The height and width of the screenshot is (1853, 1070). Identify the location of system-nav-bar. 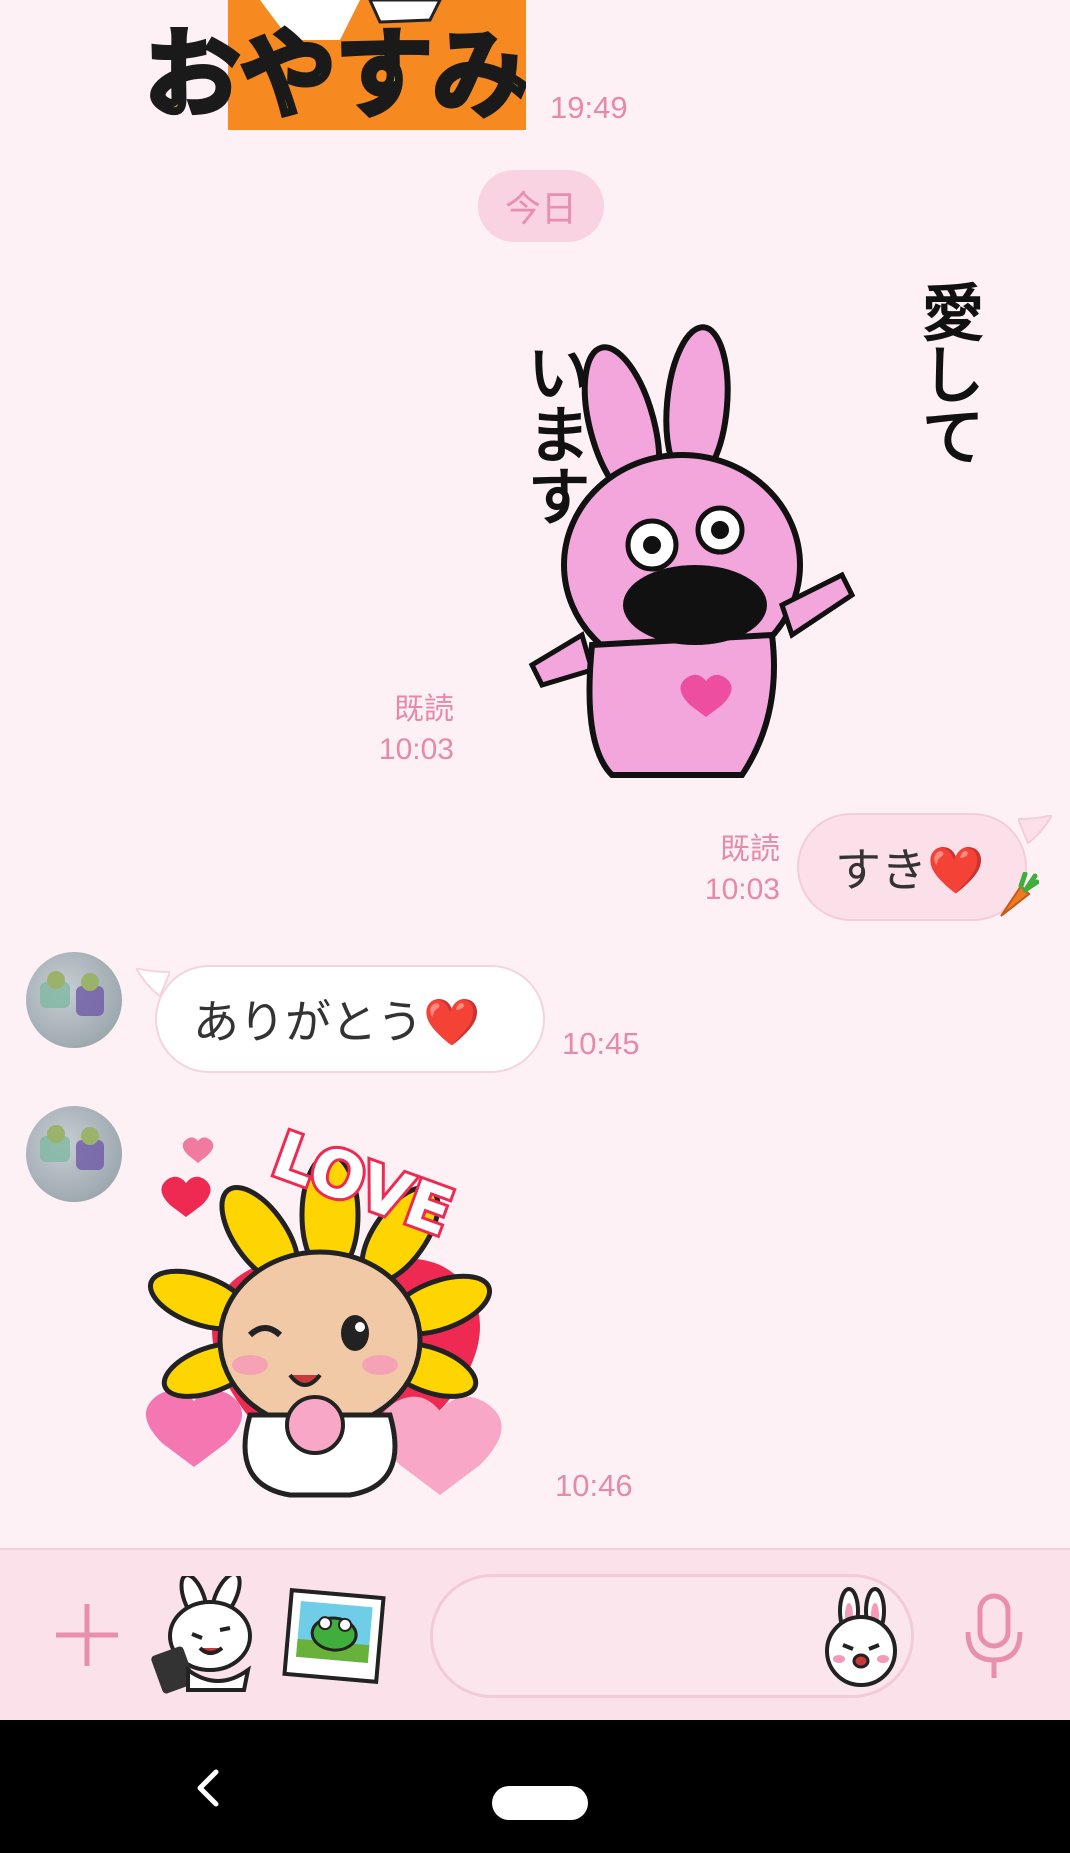
(535, 1786).